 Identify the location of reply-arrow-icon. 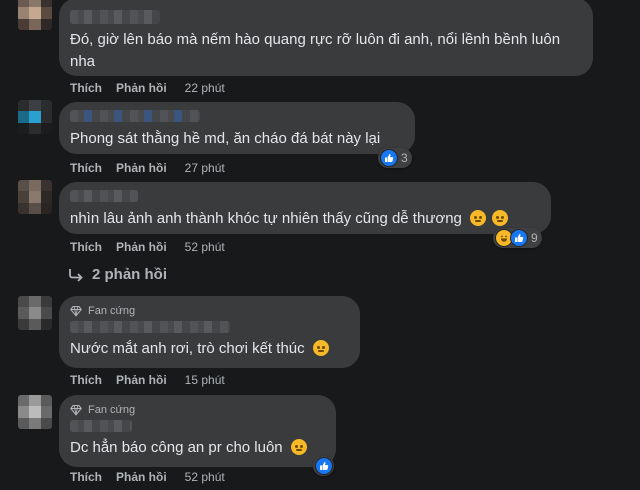
(76, 275).